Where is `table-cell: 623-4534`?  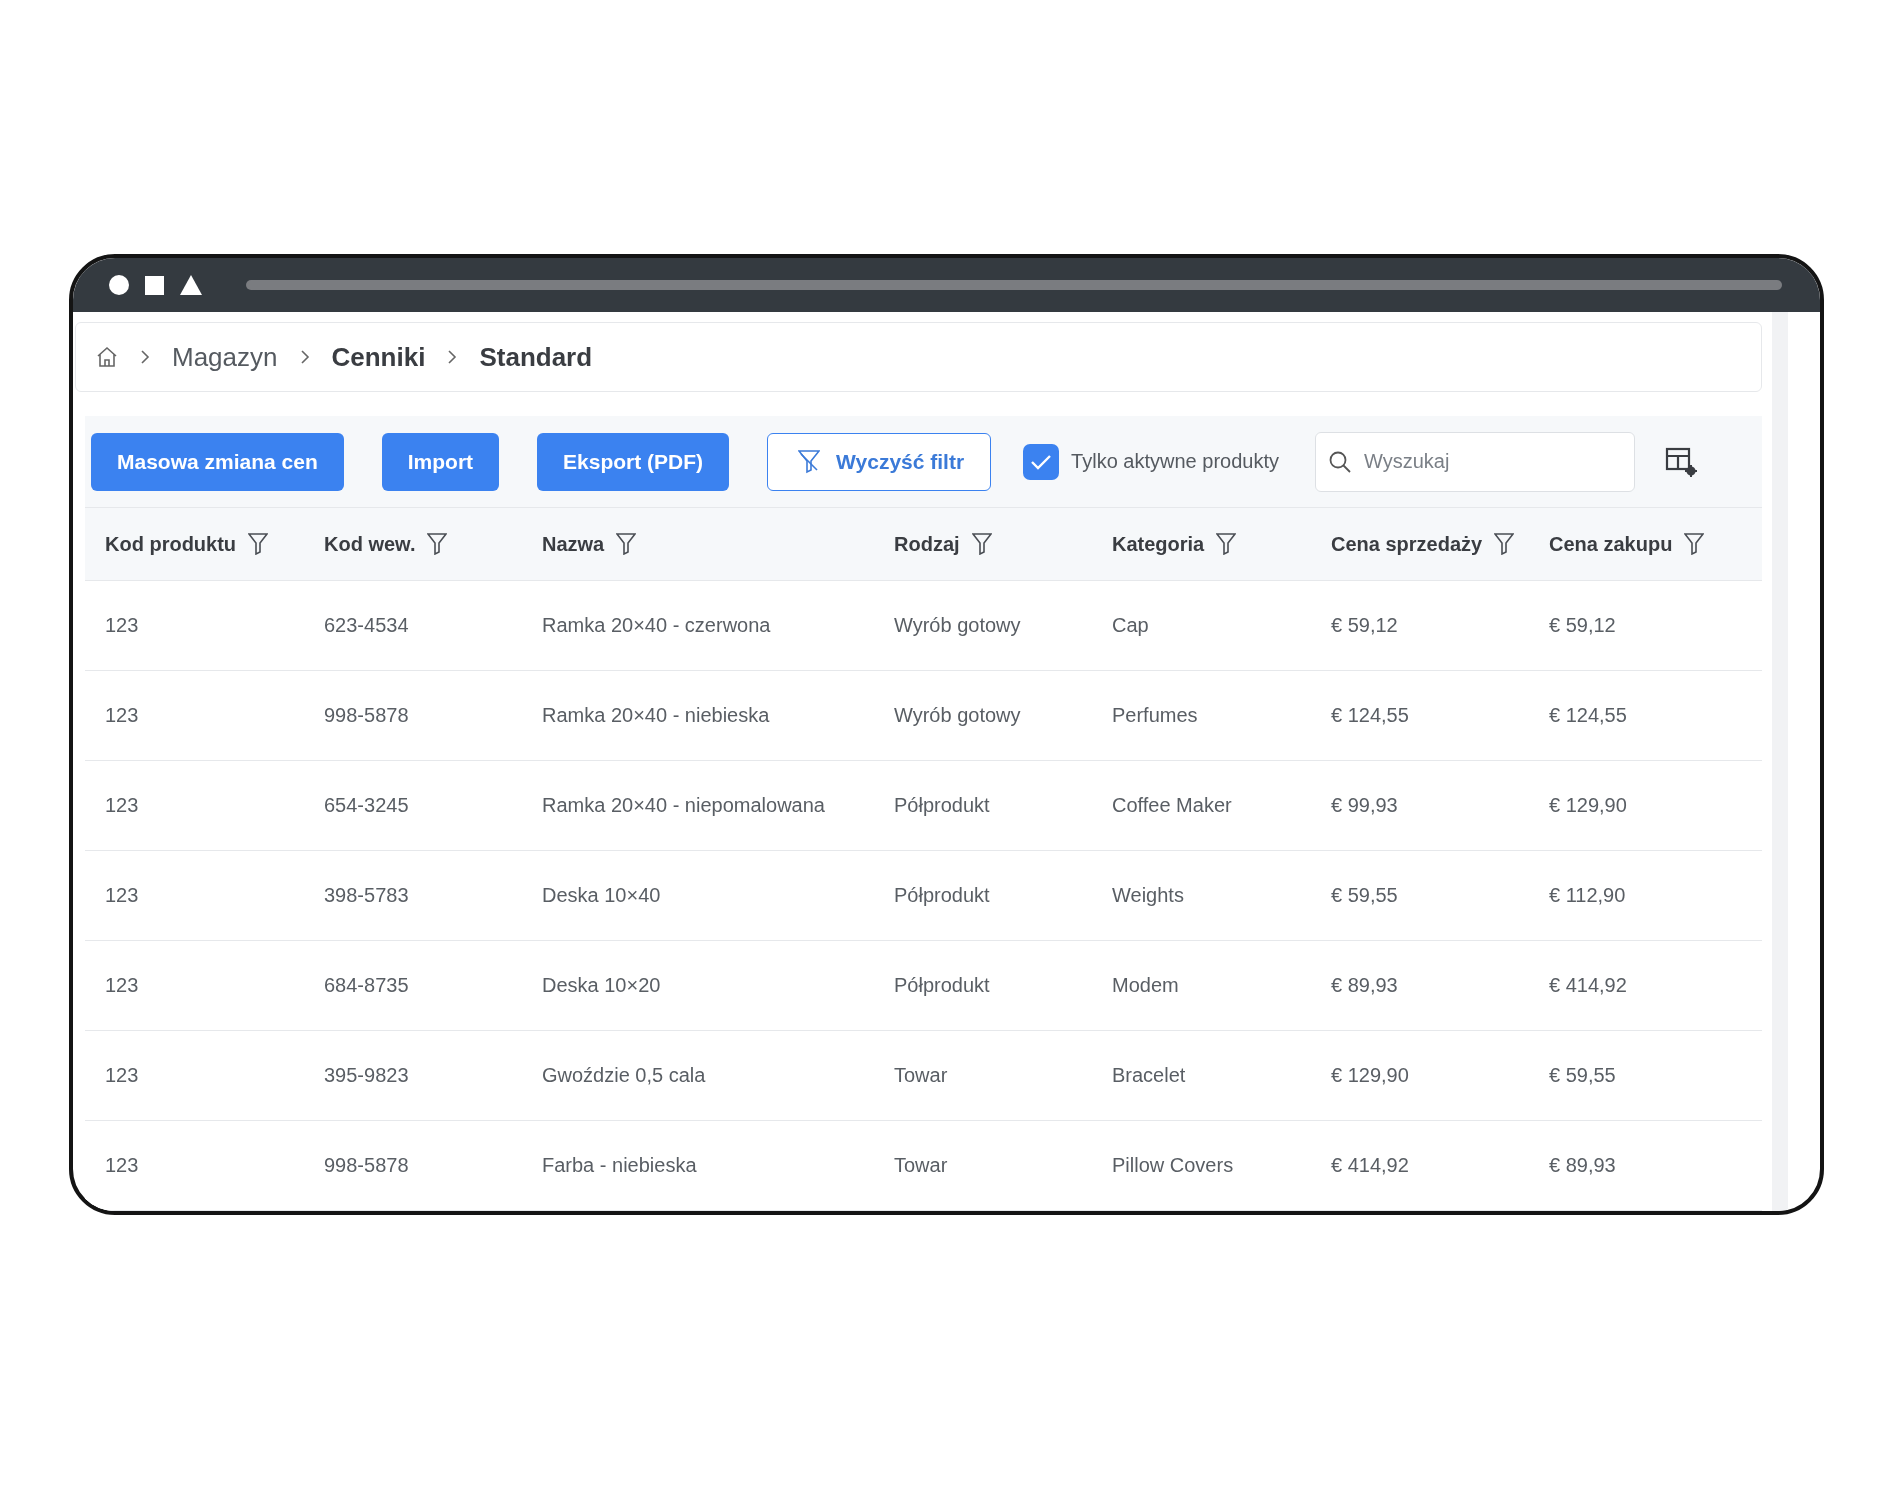 table-cell: 623-4534 is located at coordinates (413, 626).